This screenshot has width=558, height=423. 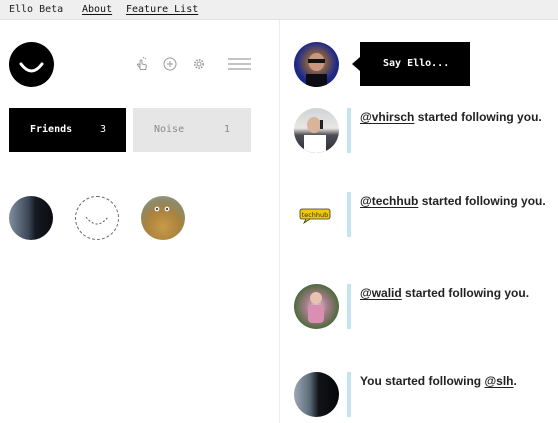 I want to click on nav-link-feature-list: Feature List, so click(x=162, y=10).